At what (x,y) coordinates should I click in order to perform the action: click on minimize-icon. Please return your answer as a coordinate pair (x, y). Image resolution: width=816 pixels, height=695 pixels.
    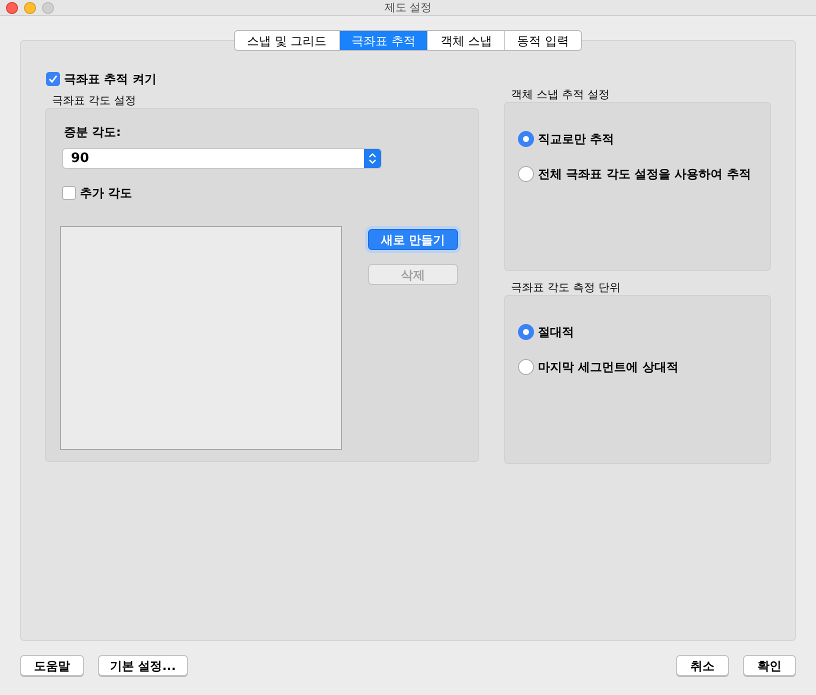
    Looking at the image, I should click on (30, 8).